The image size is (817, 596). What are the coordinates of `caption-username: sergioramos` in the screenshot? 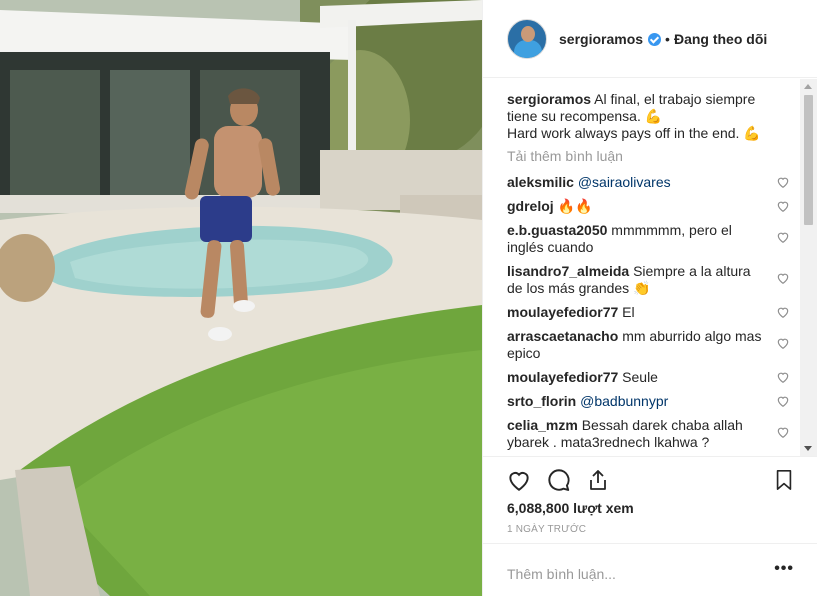 It's located at (549, 99).